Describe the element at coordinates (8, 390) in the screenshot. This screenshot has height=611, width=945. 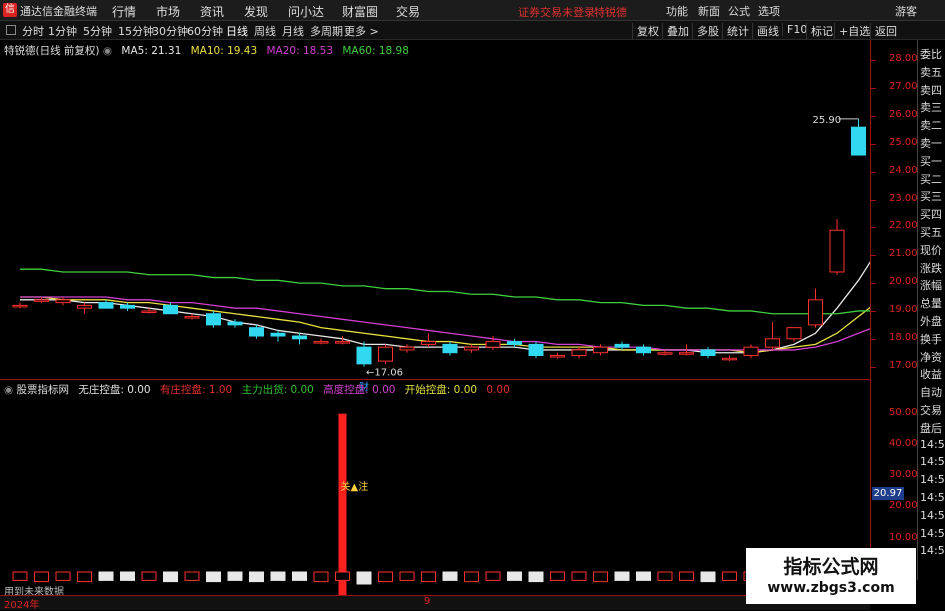
I see `indicator-settings-icon: ◉` at that location.